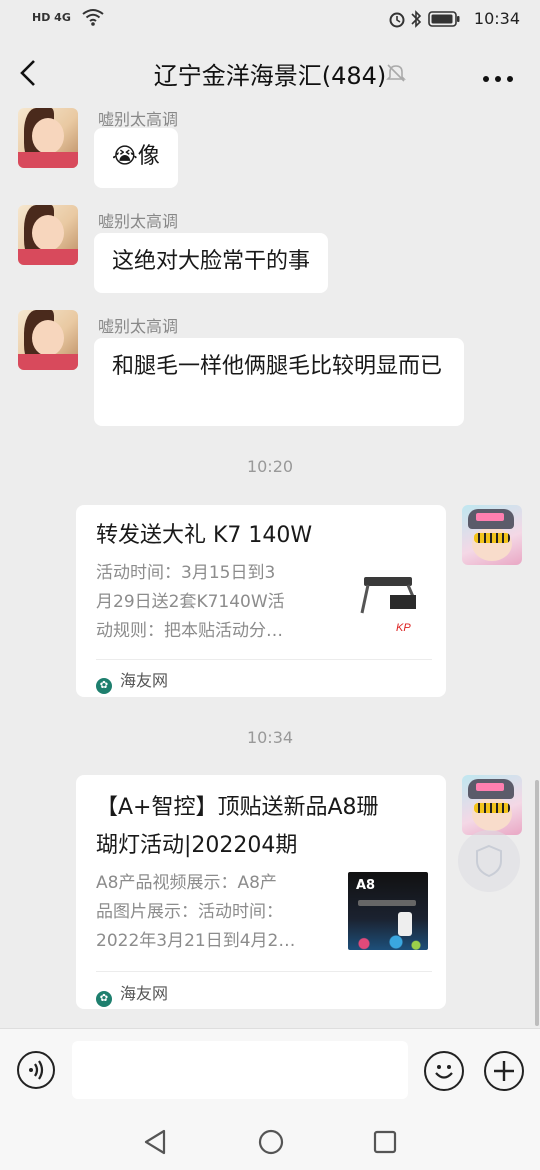 The width and height of the screenshot is (540, 1170). I want to click on more-icon, so click(498, 77).